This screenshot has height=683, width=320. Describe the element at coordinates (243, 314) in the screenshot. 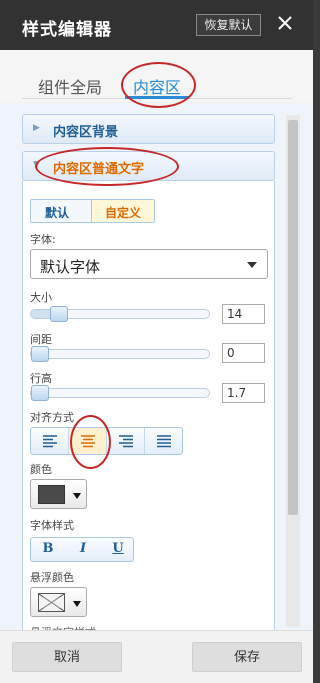

I see `size-input: 14` at that location.